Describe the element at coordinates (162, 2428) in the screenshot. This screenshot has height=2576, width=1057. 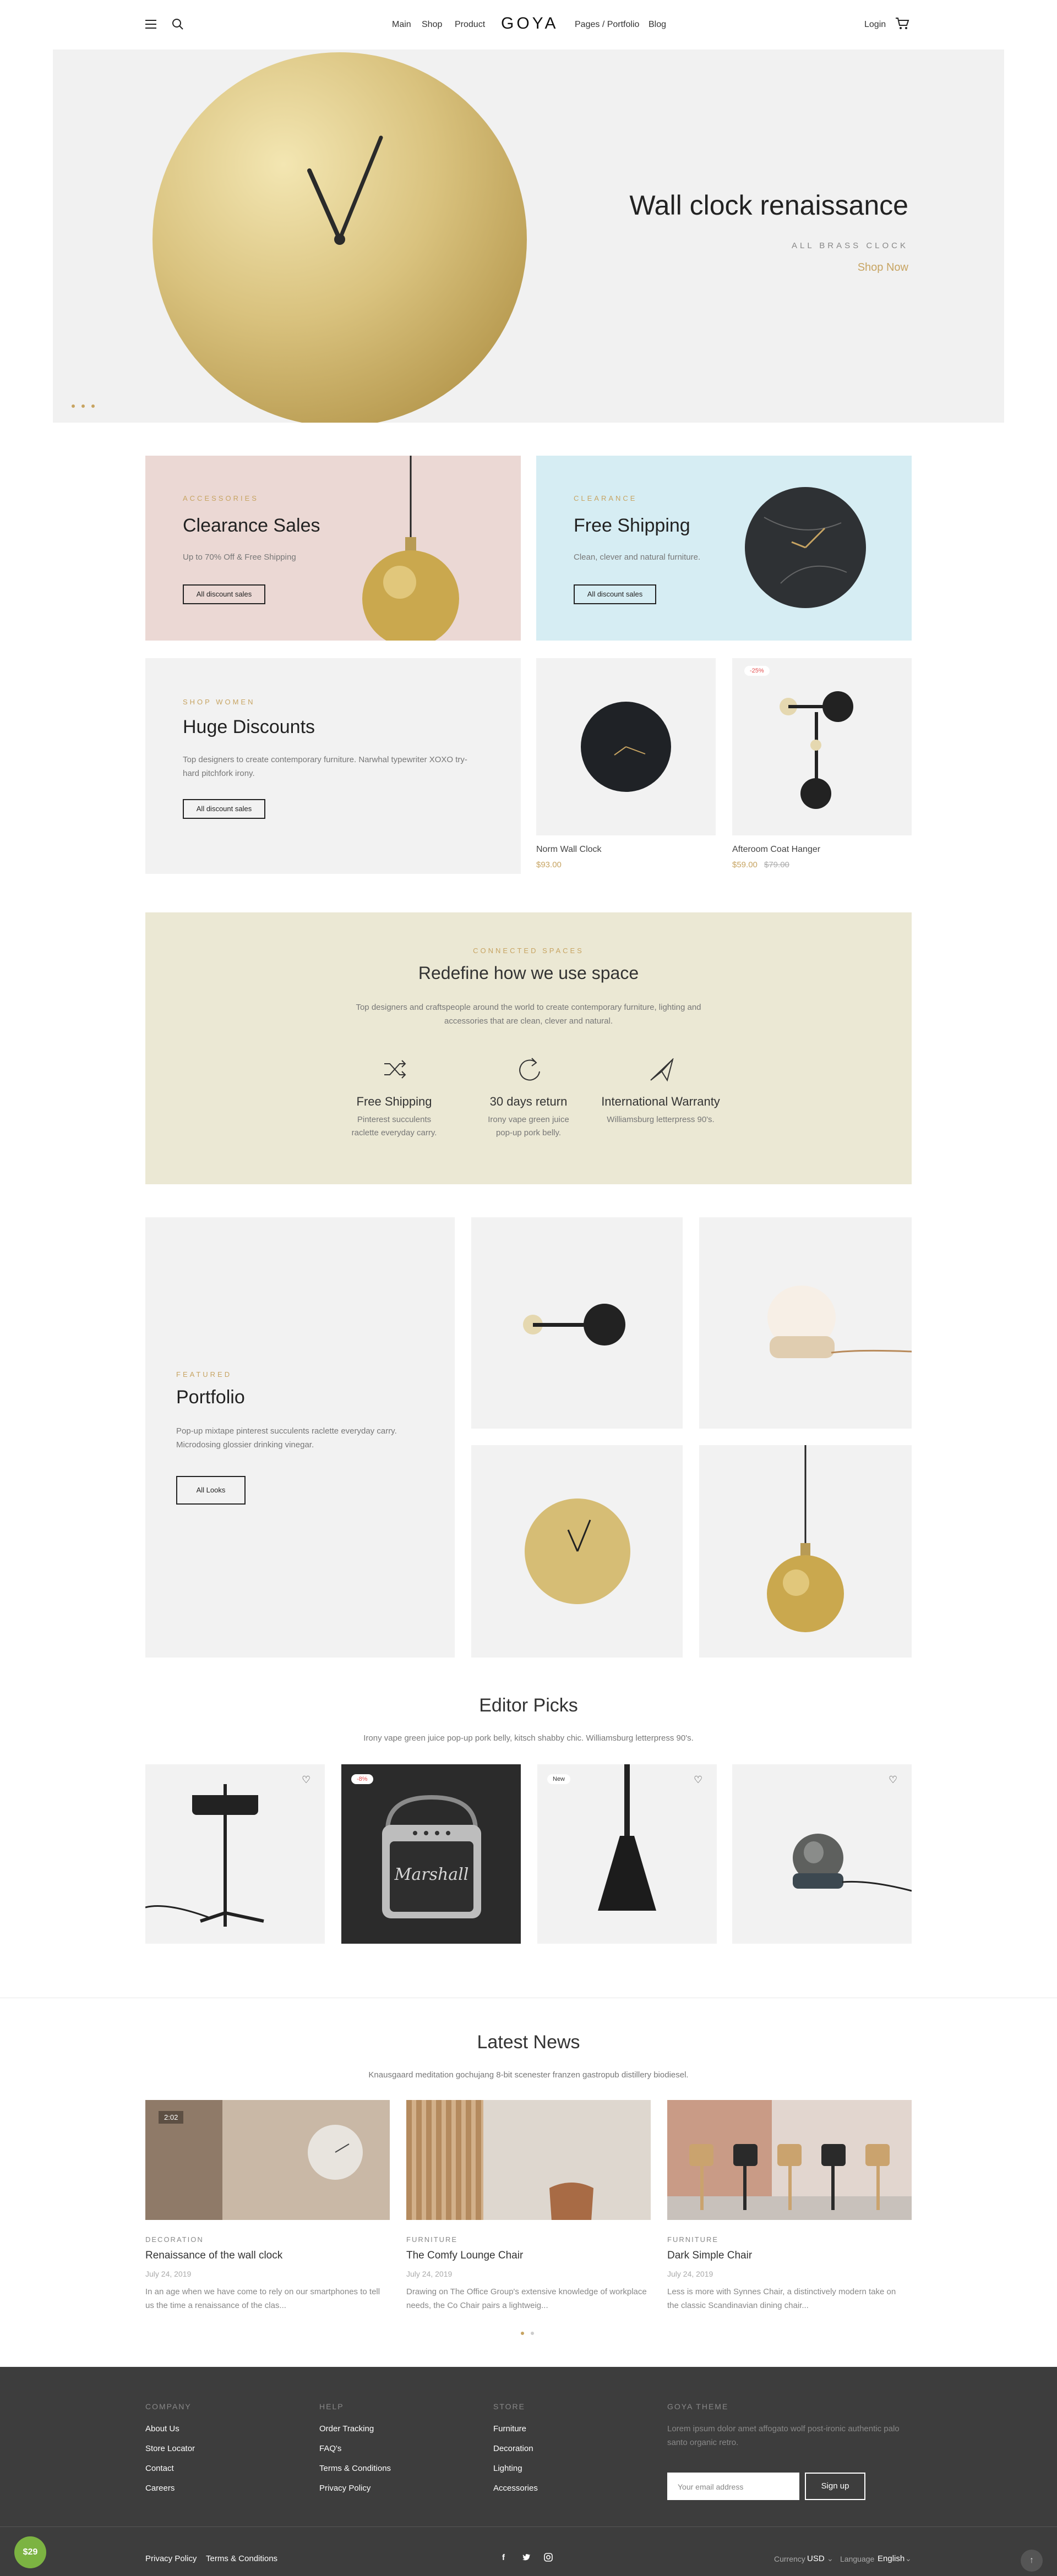
I see `footer-link-about-us: About Us` at that location.